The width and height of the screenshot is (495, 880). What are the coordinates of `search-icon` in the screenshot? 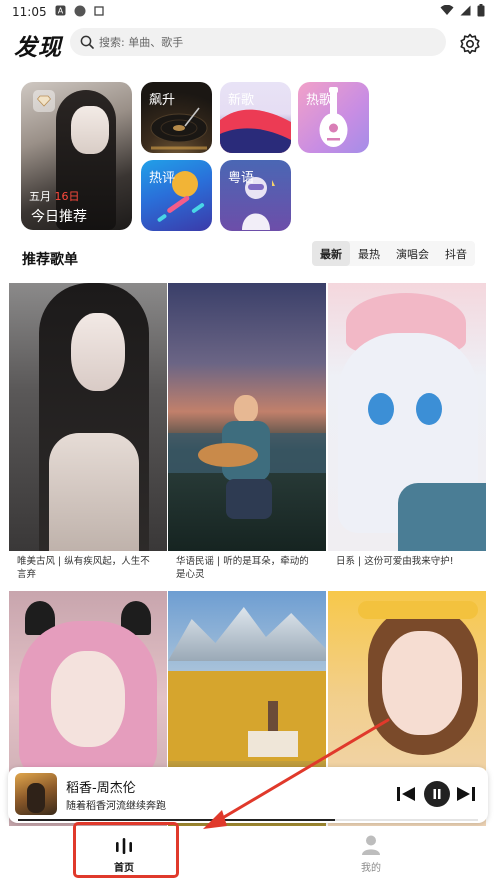 It's located at (87, 42).